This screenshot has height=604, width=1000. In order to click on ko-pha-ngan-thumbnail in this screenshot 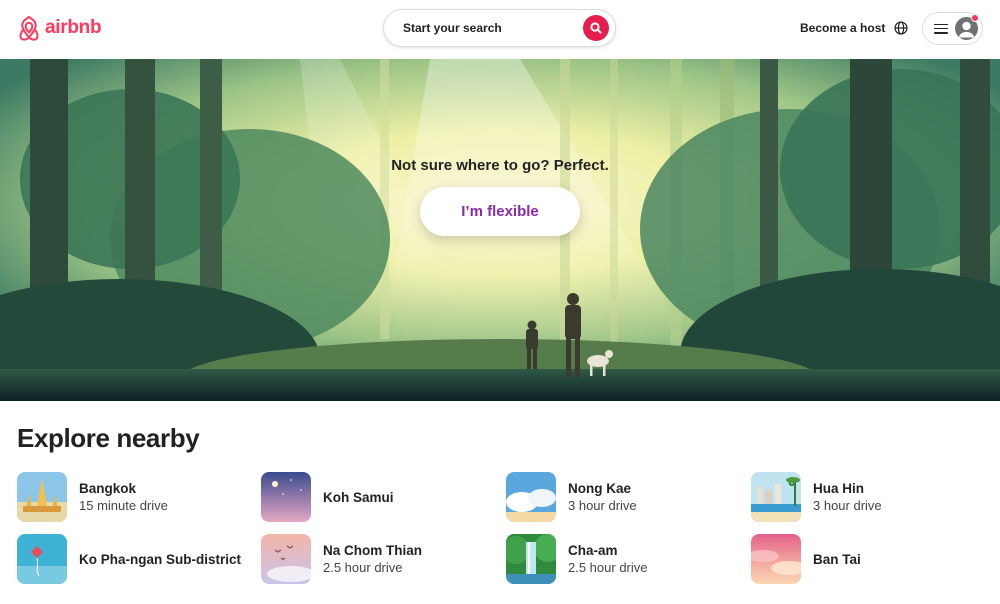, I will do `click(42, 559)`.